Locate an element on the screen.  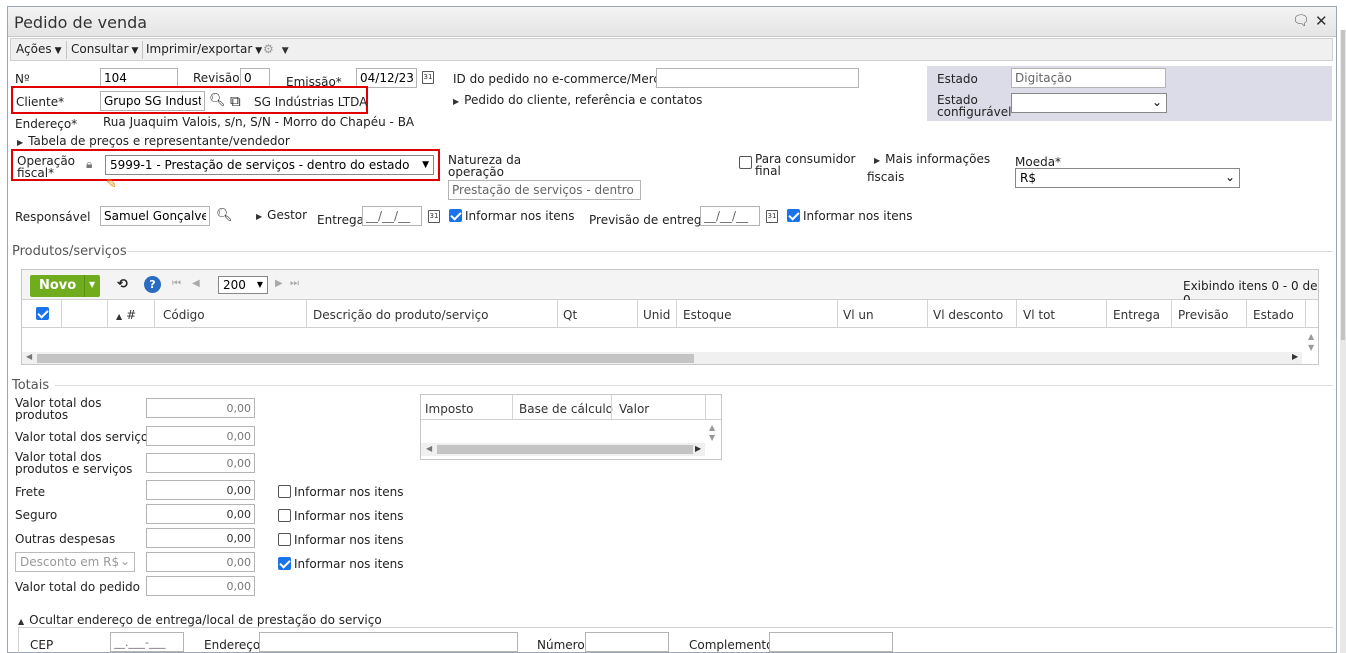
emissao-field is located at coordinates (386, 78).